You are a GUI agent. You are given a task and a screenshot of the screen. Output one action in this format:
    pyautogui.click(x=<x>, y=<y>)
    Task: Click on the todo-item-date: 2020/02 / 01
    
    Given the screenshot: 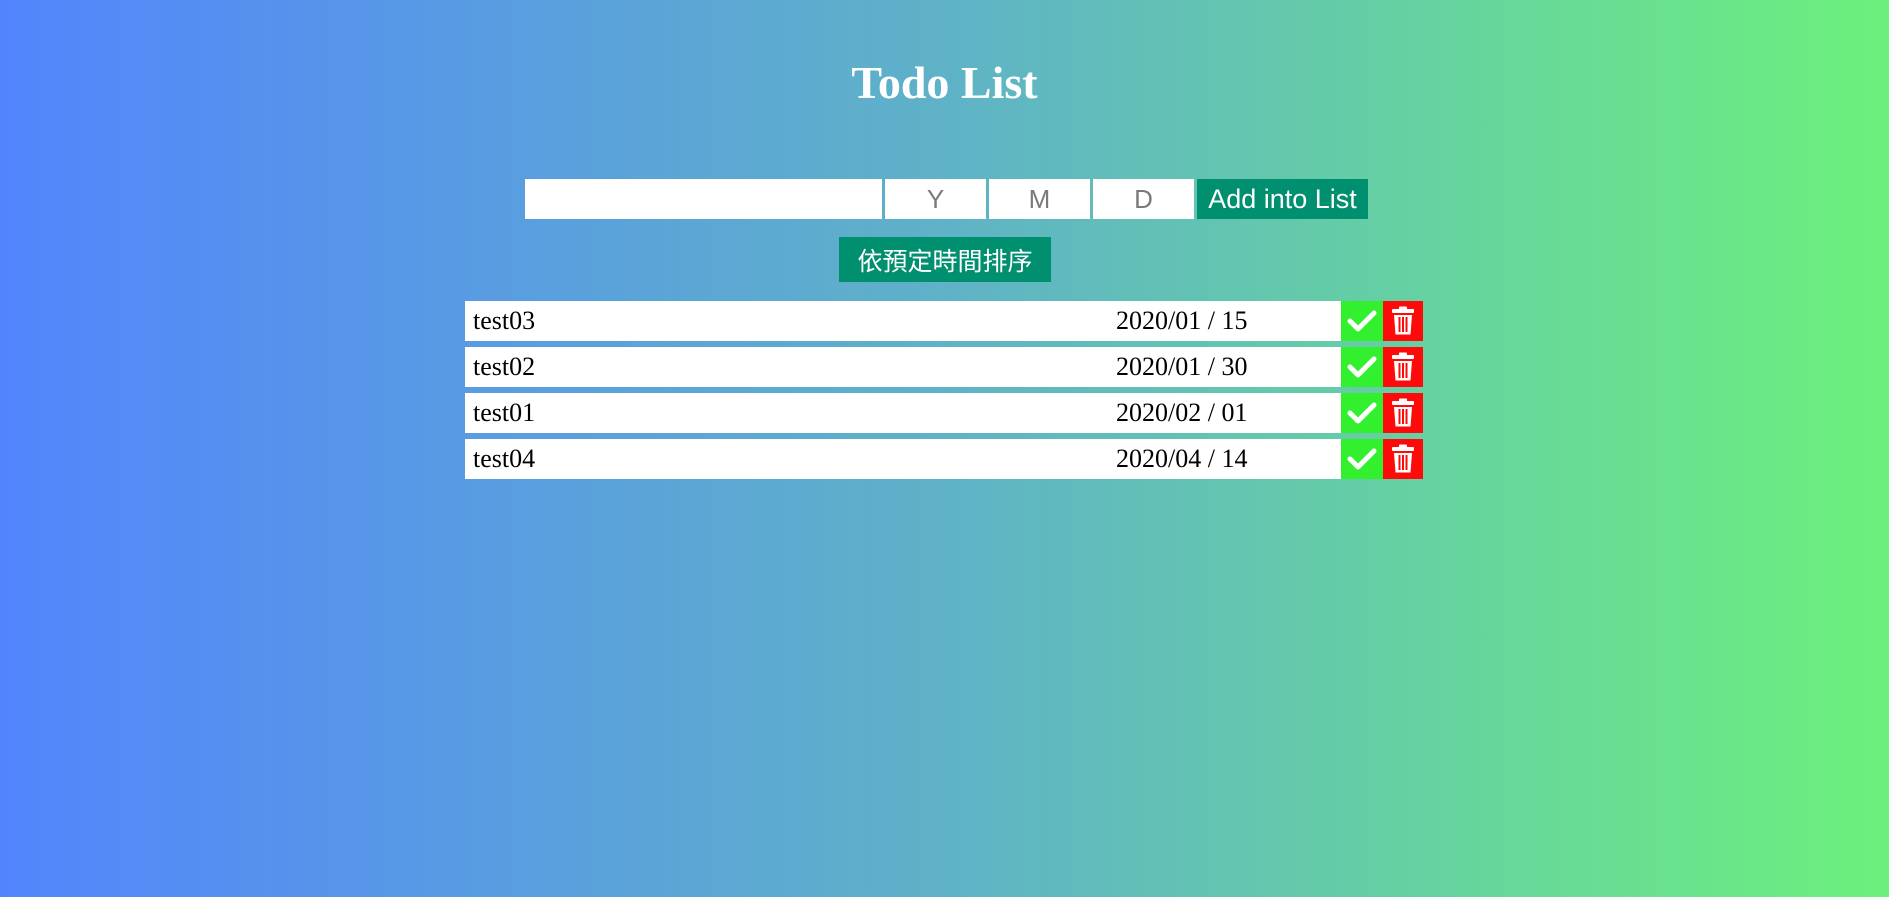 What is the action you would take?
    pyautogui.click(x=1182, y=412)
    